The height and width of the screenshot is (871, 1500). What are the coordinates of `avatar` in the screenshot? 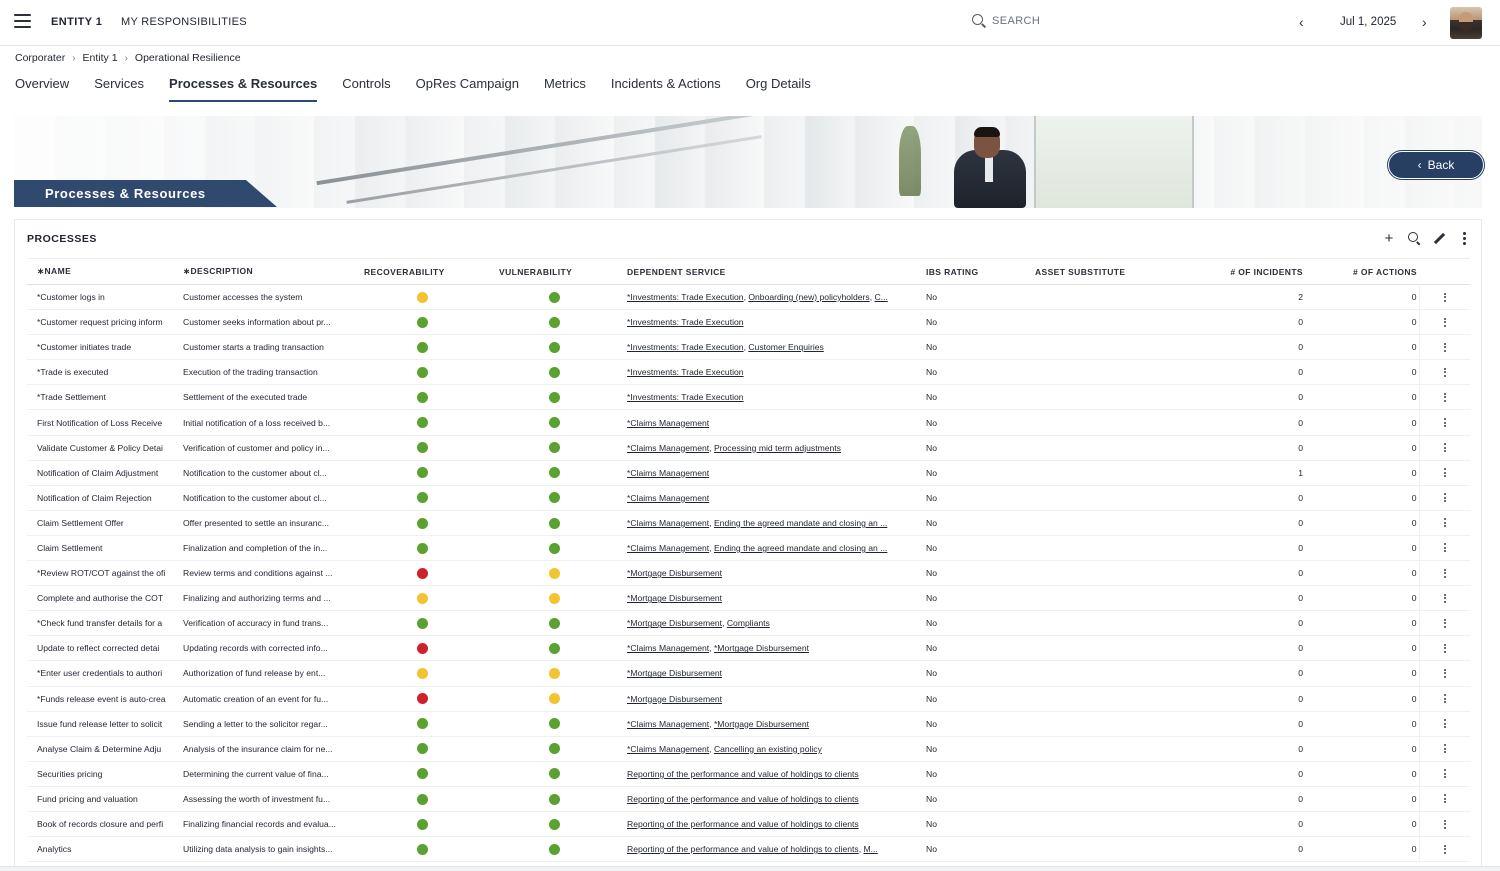 It's located at (1466, 23).